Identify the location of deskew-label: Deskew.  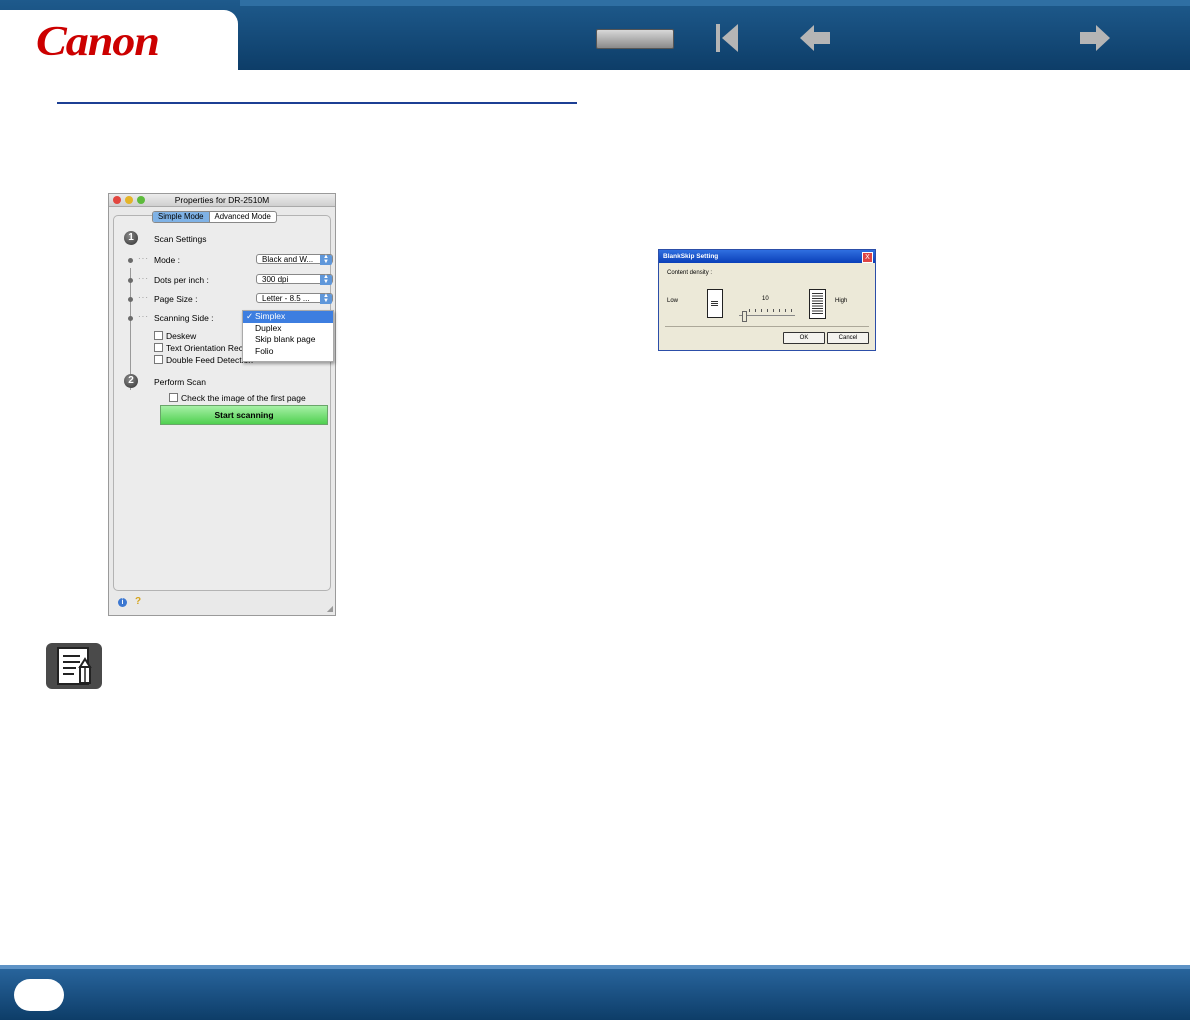
(181, 336).